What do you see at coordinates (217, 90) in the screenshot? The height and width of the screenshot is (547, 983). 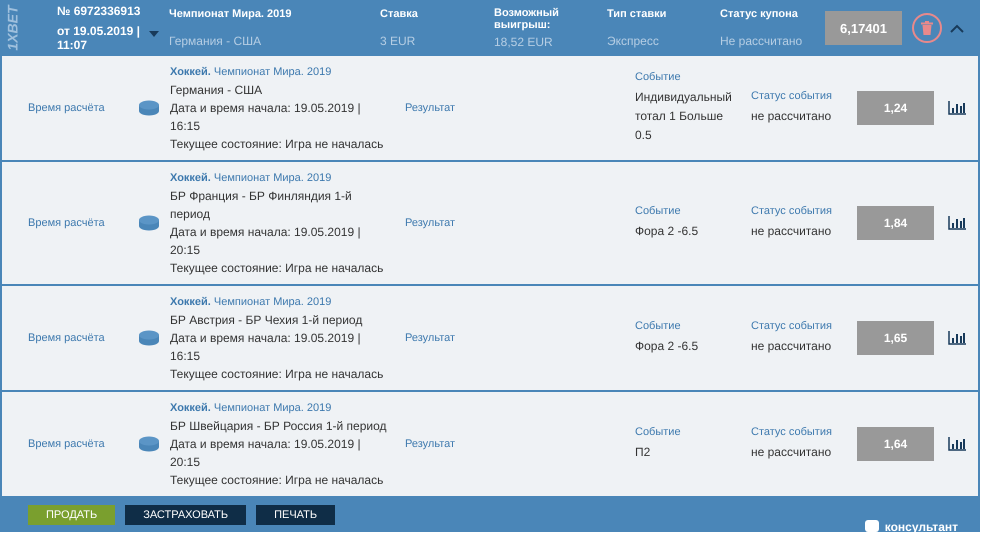 I see `match-name: Германия - США` at bounding box center [217, 90].